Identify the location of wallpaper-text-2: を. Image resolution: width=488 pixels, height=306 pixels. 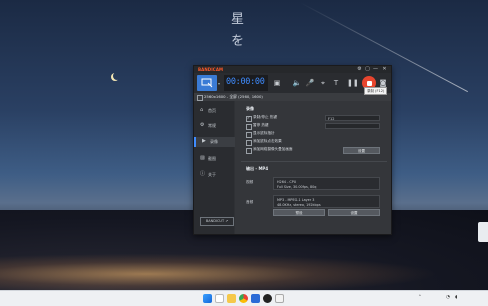
(238, 41).